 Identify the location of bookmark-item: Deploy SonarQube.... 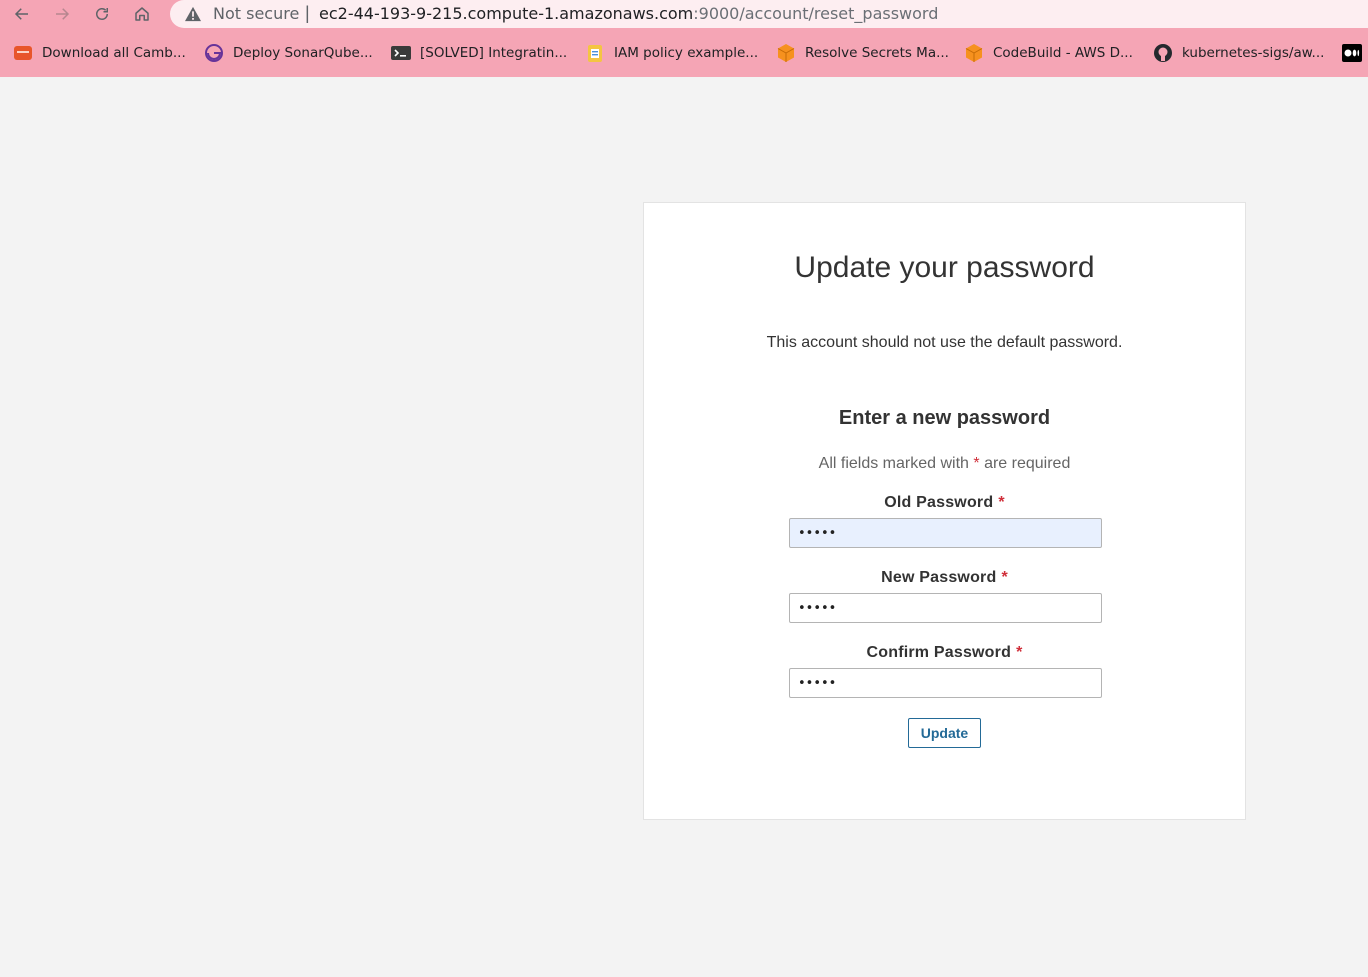
(288, 53).